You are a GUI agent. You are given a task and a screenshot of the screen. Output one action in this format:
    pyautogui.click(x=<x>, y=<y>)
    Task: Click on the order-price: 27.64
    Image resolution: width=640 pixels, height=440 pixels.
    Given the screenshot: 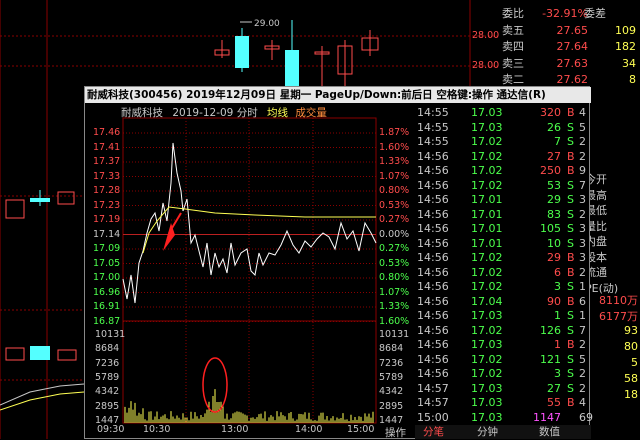 What is the action you would take?
    pyautogui.click(x=572, y=46)
    